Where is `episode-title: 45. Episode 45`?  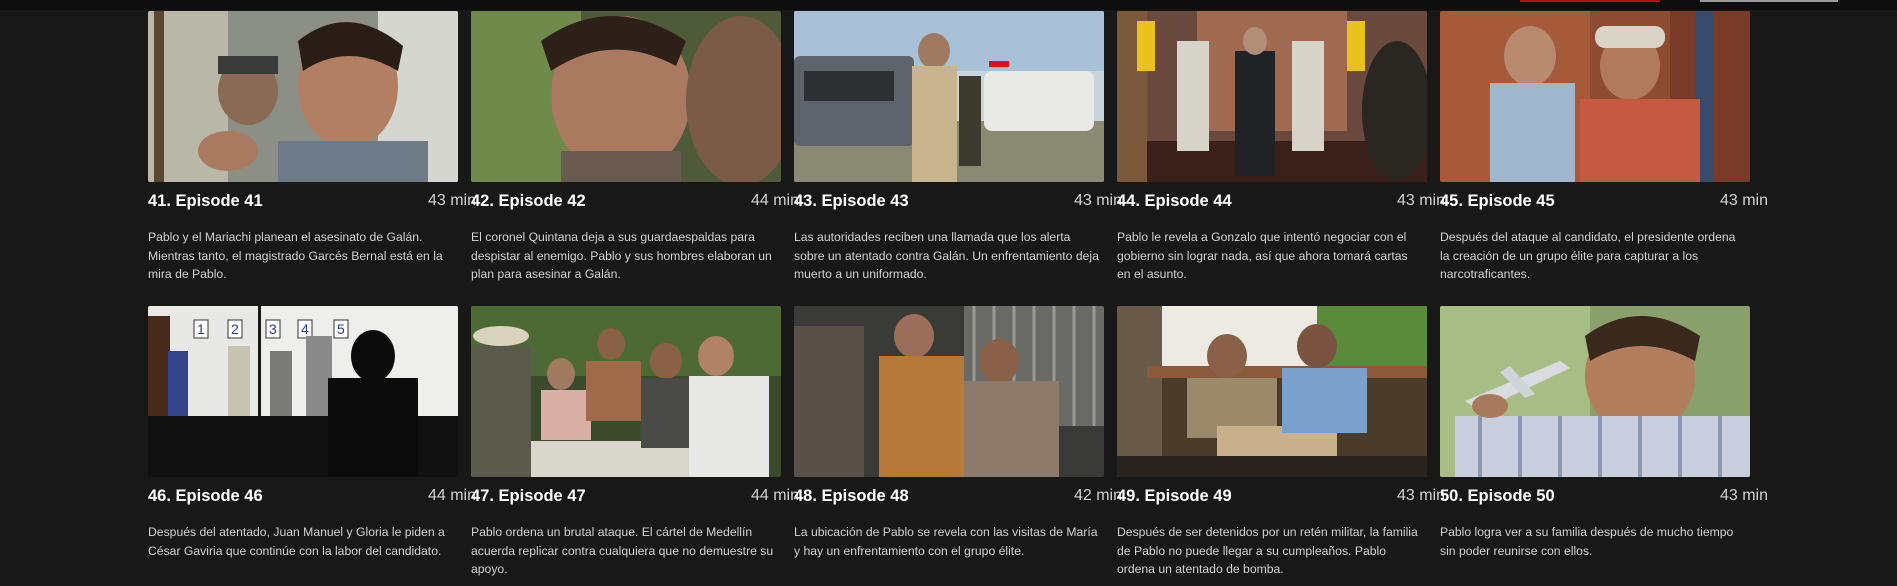
episode-title: 45. Episode 45 is located at coordinates (1497, 201).